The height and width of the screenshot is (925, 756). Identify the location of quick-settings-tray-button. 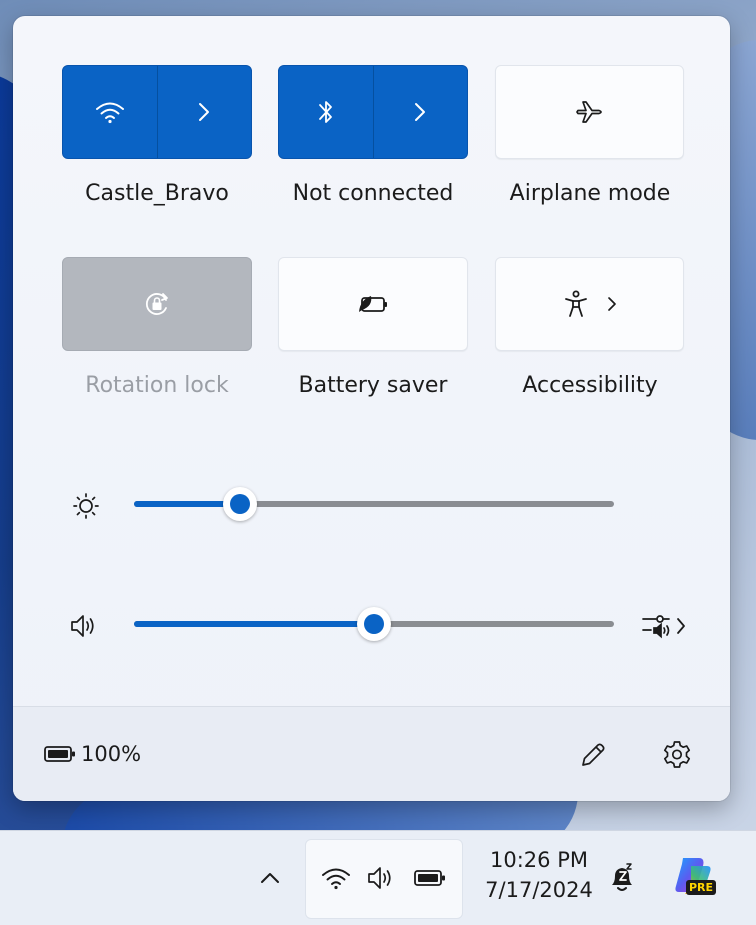
(384, 879).